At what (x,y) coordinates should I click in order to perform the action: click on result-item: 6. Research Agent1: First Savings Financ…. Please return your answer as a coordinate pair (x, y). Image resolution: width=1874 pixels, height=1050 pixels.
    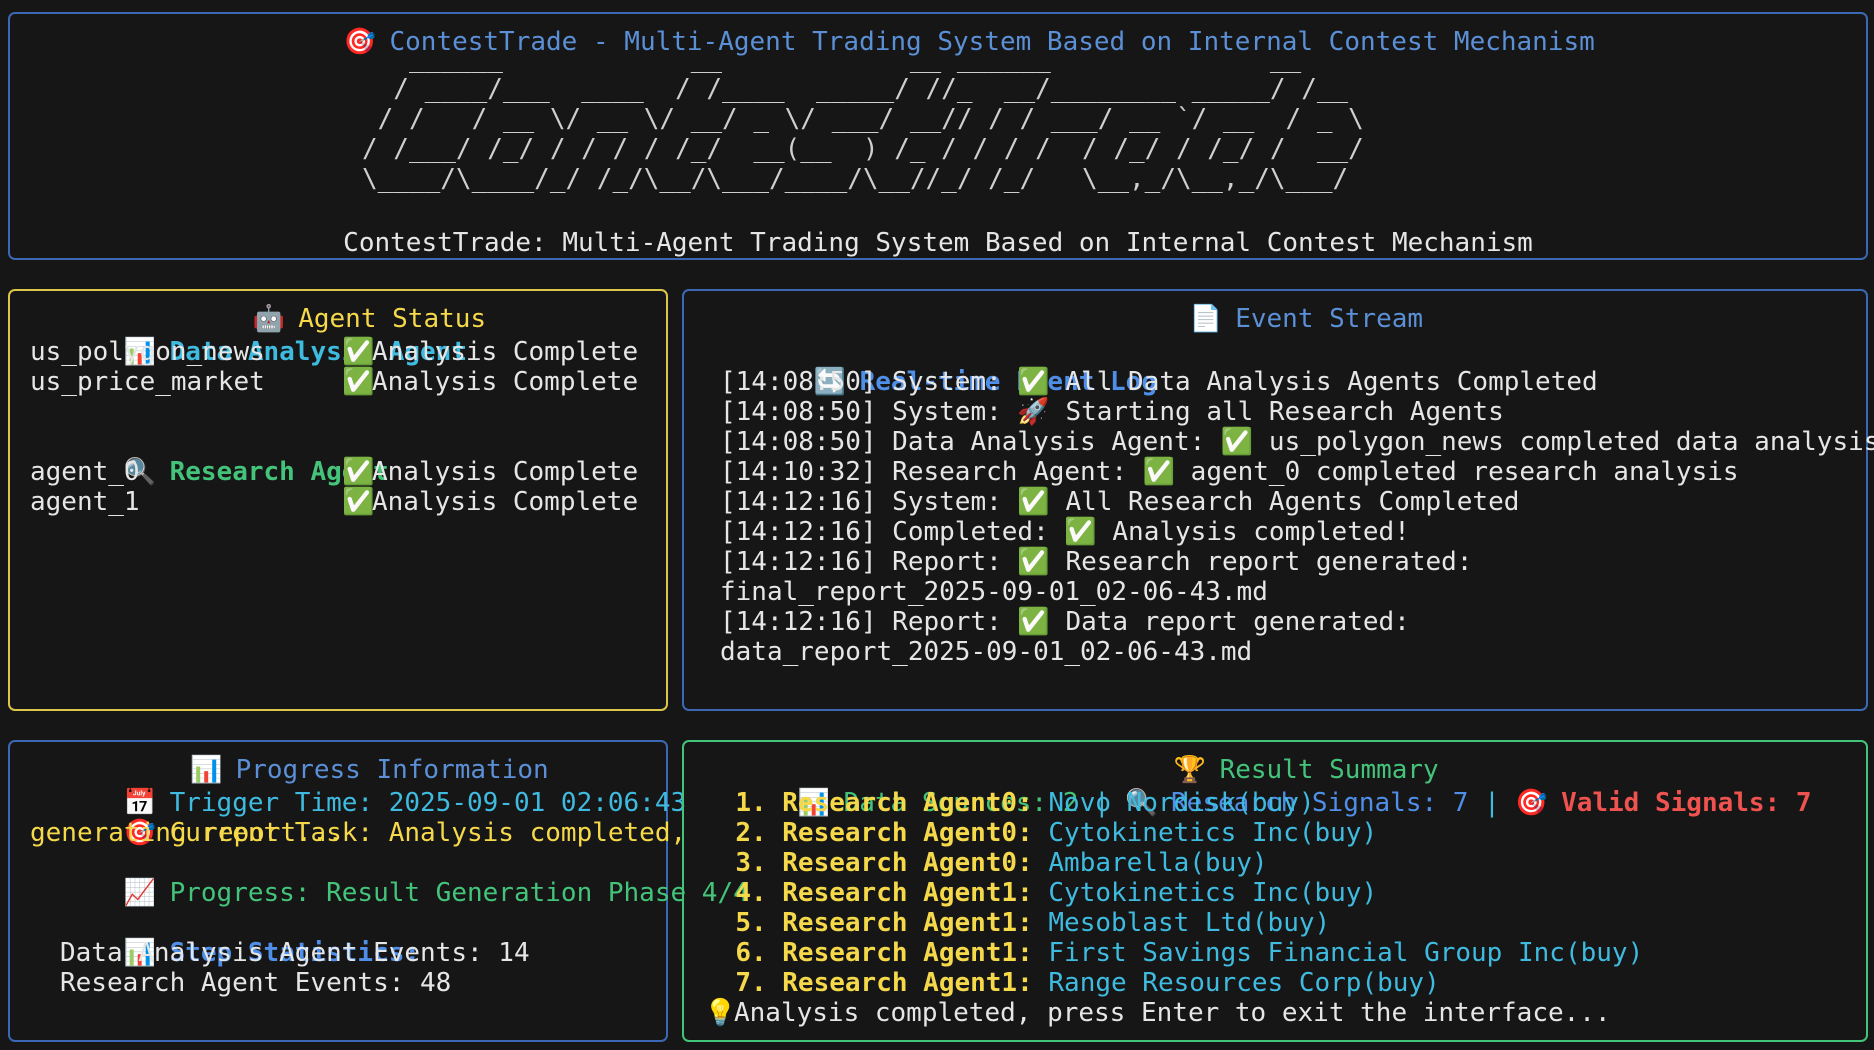
    Looking at the image, I should click on (1258, 953).